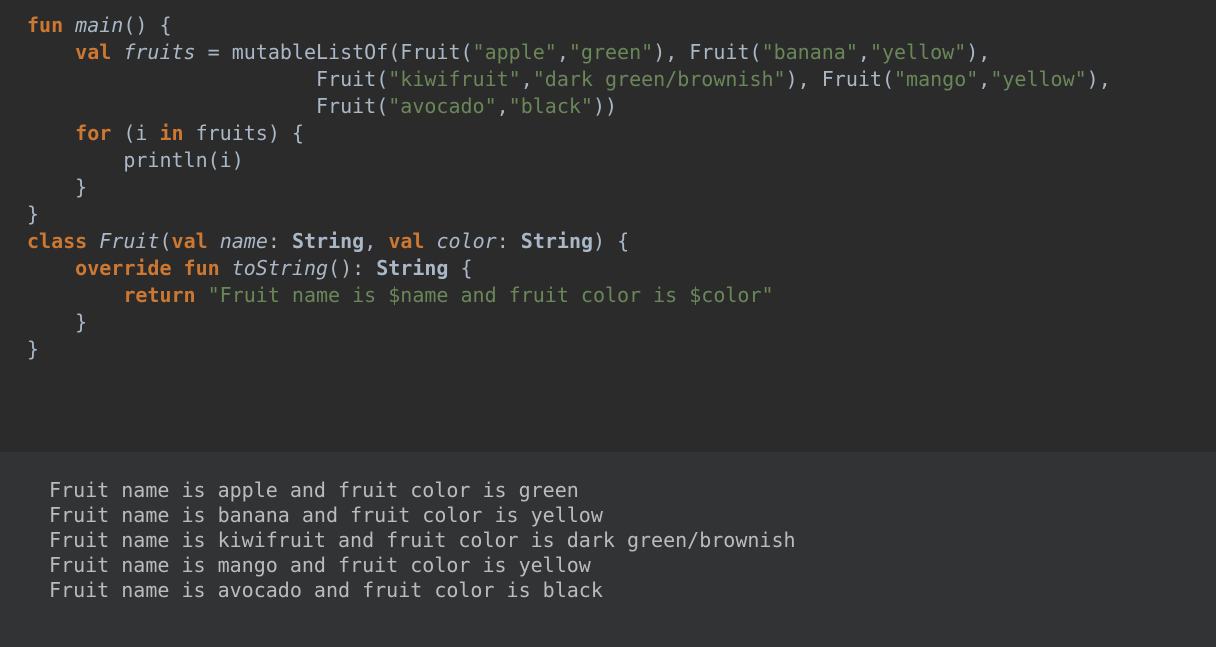  Describe the element at coordinates (171, 133) in the screenshot. I see `code-token-keyword: in` at that location.